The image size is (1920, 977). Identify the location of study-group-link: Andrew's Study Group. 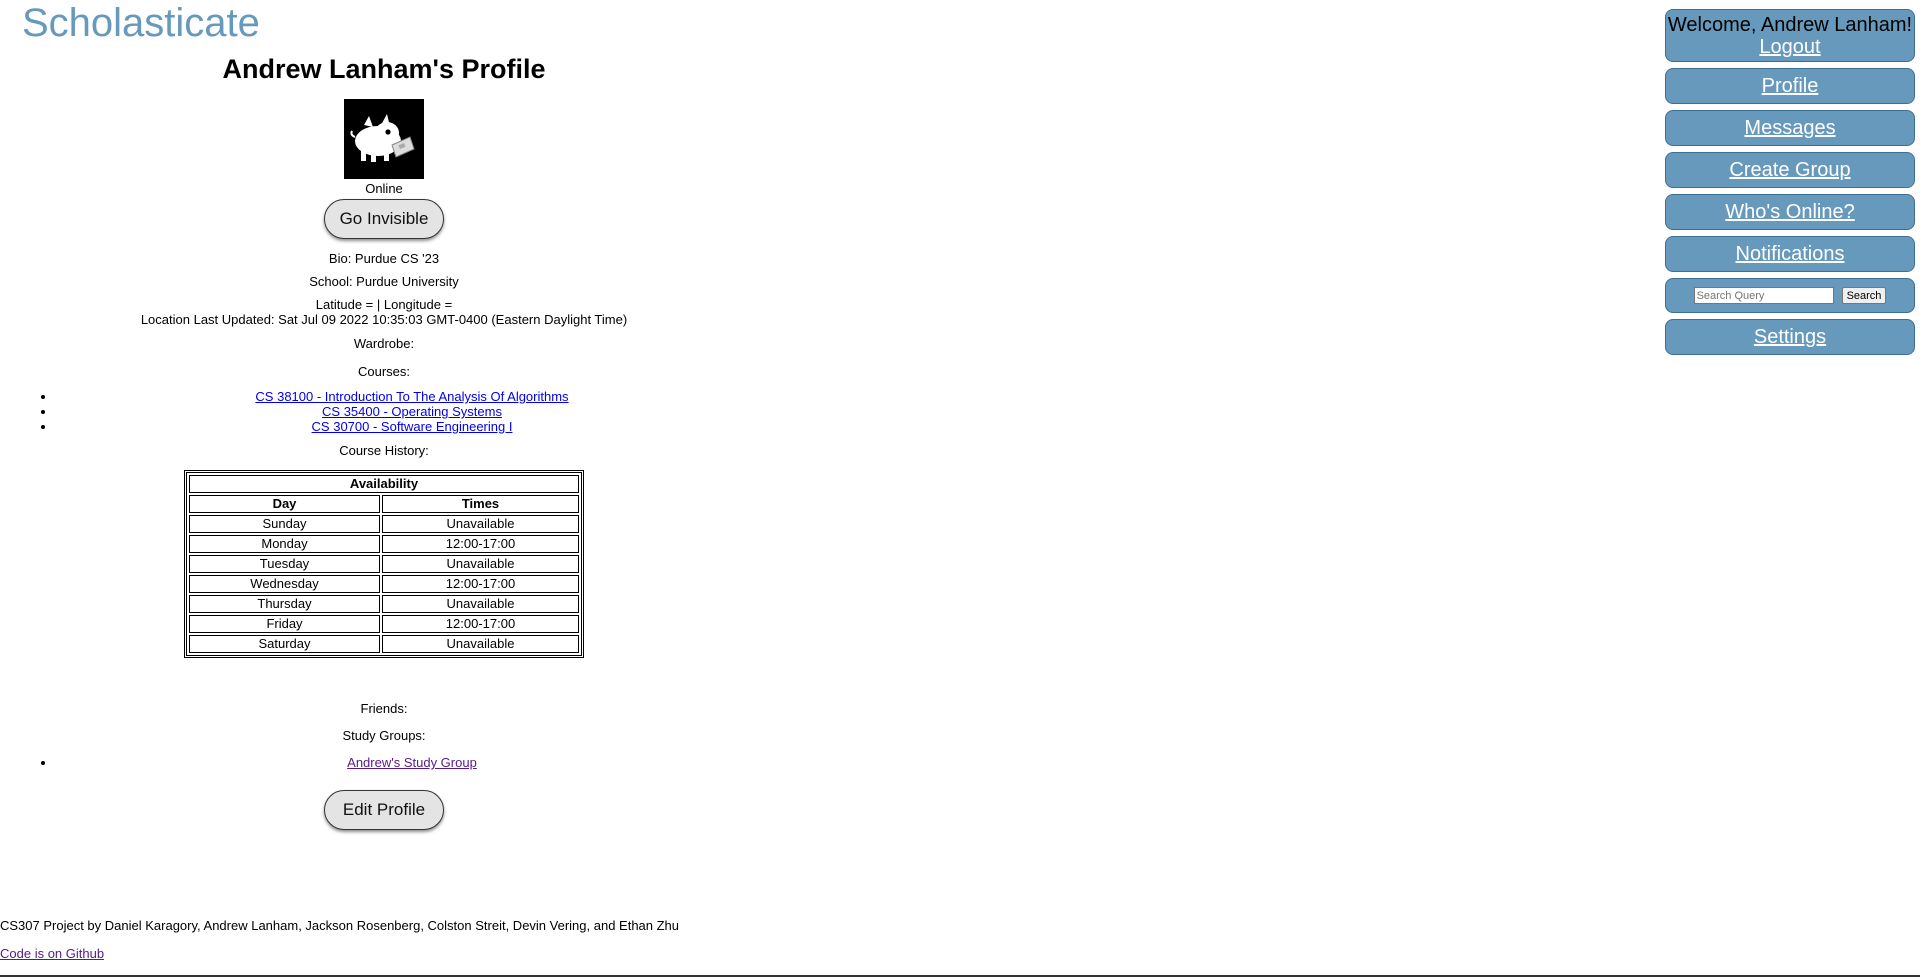
(412, 762).